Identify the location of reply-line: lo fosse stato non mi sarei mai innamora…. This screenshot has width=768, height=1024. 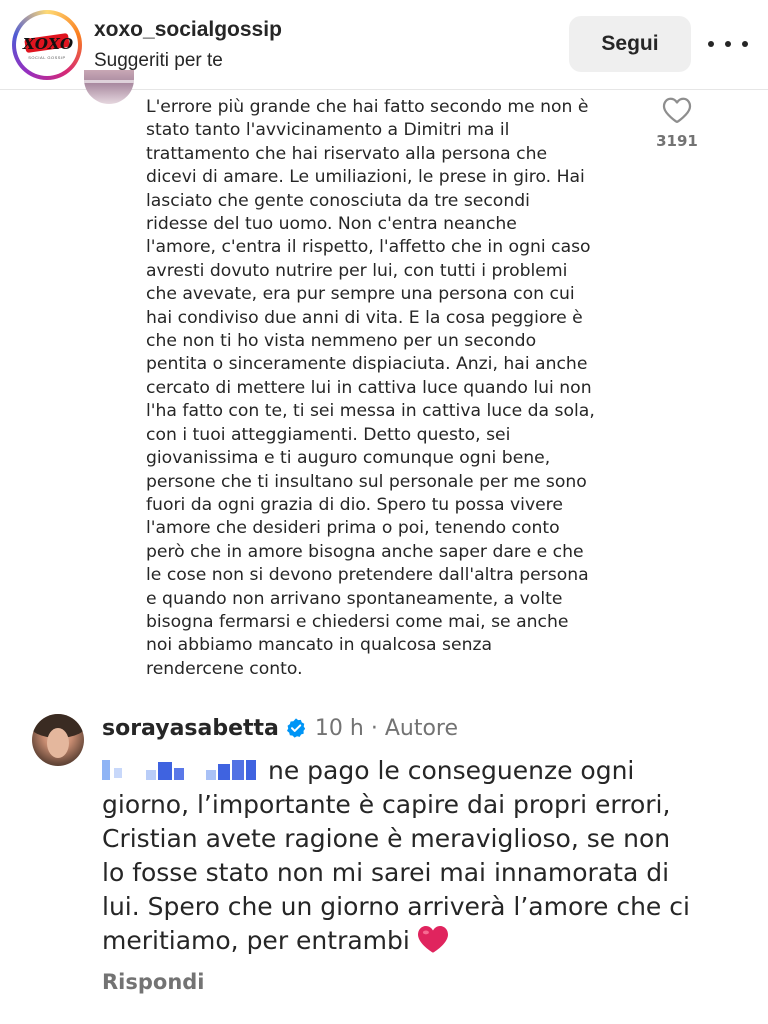
(386, 872).